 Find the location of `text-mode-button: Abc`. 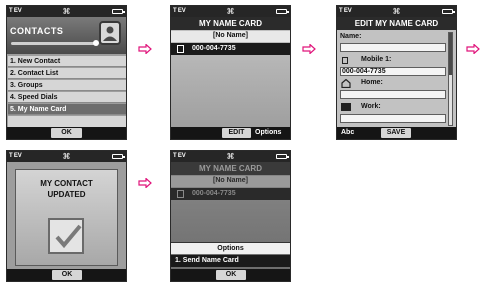

text-mode-button: Abc is located at coordinates (347, 133).